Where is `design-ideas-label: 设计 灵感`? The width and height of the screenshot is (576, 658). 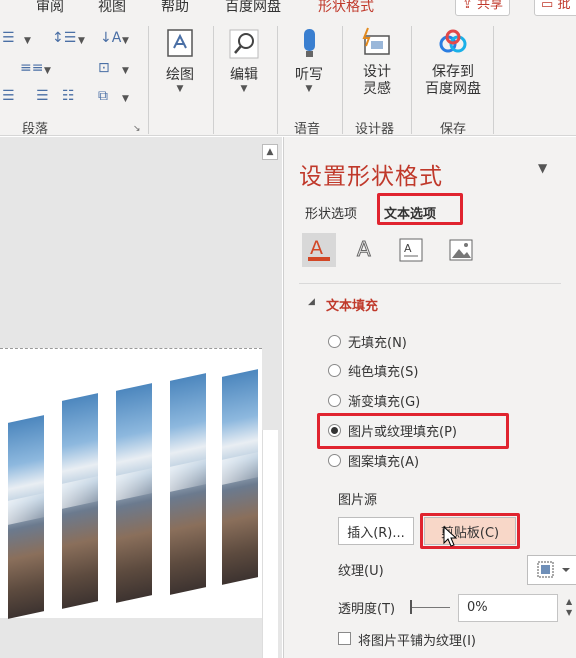
design-ideas-label: 设计 灵感 is located at coordinates (377, 80).